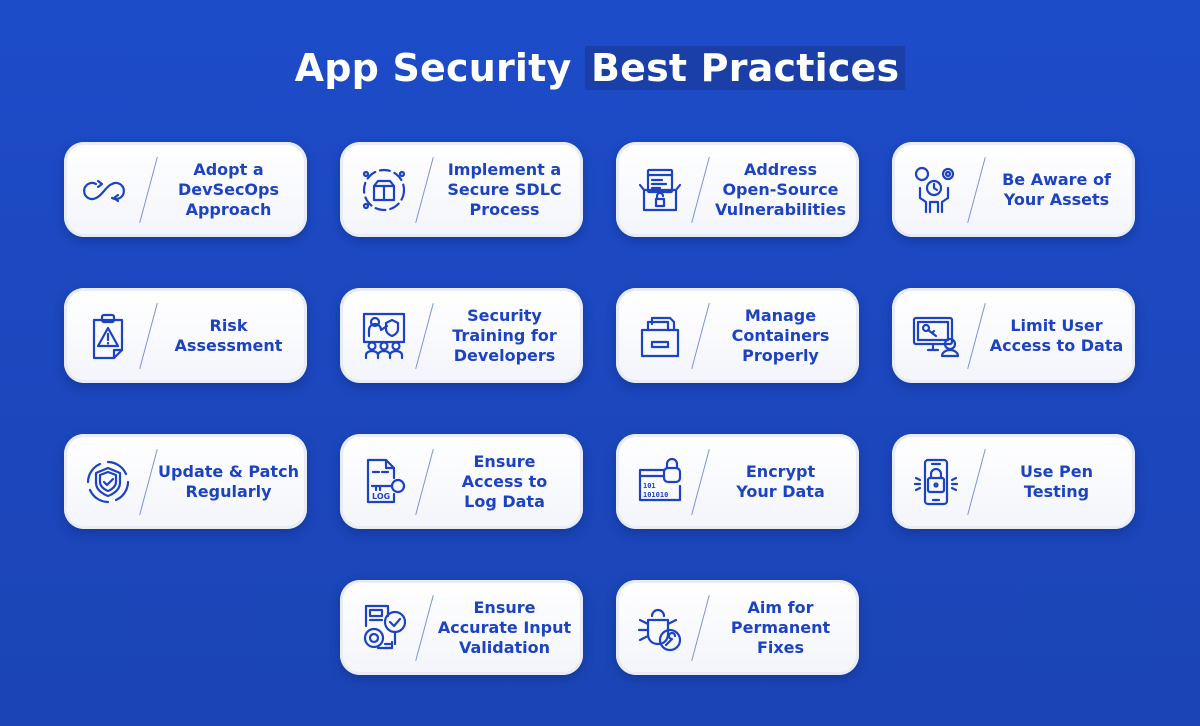 The width and height of the screenshot is (1200, 726). I want to click on practice-card-update-patch: Update & Patch Regularly, so click(185, 481).